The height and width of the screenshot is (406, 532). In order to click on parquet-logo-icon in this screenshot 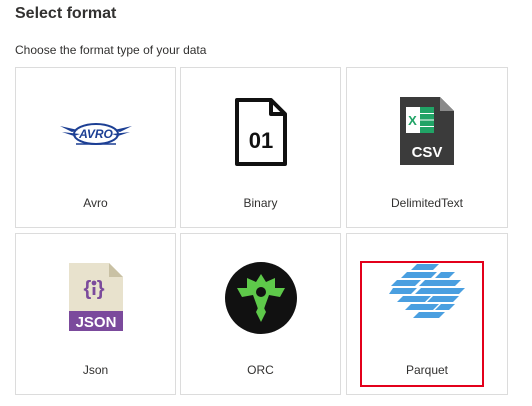, I will do `click(427, 291)`.